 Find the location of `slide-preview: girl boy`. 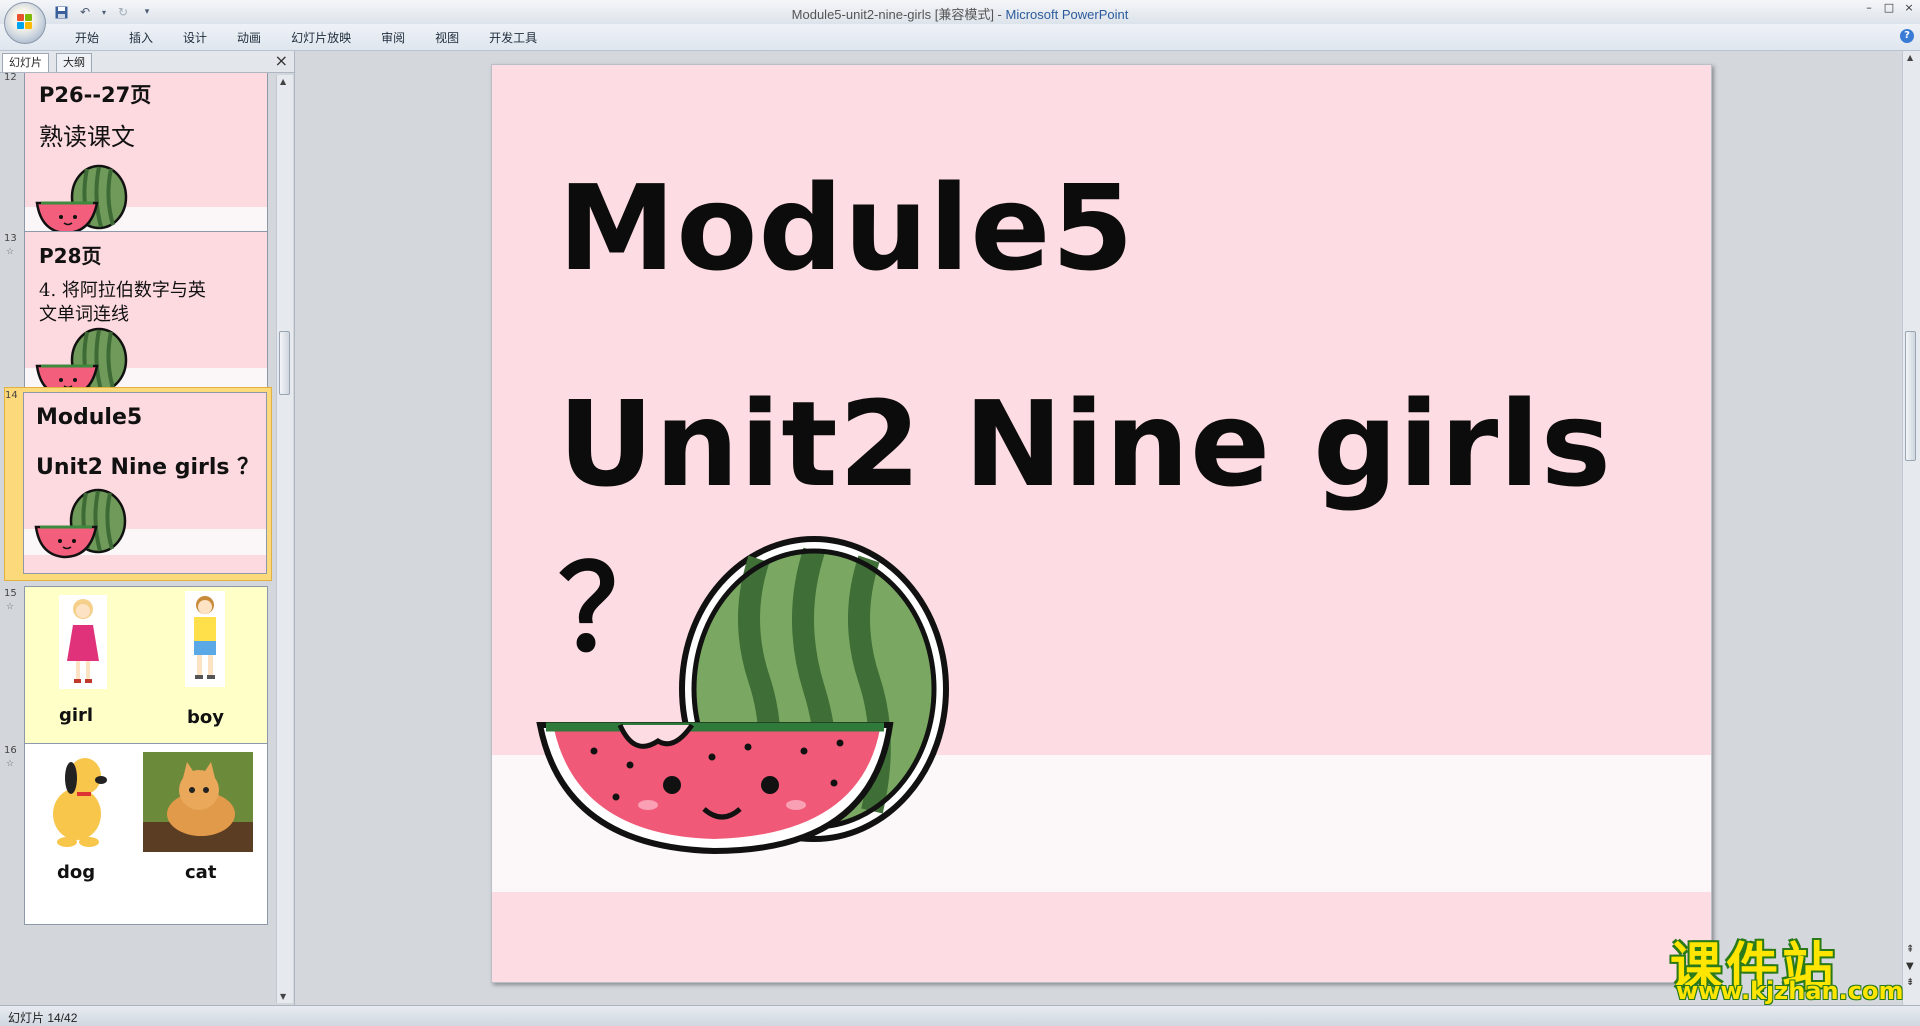

slide-preview: girl boy is located at coordinates (146, 677).